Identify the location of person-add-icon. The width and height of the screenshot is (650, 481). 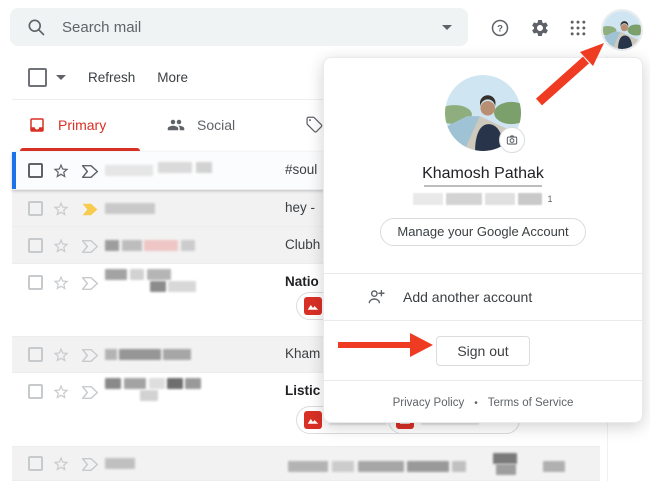
(376, 297).